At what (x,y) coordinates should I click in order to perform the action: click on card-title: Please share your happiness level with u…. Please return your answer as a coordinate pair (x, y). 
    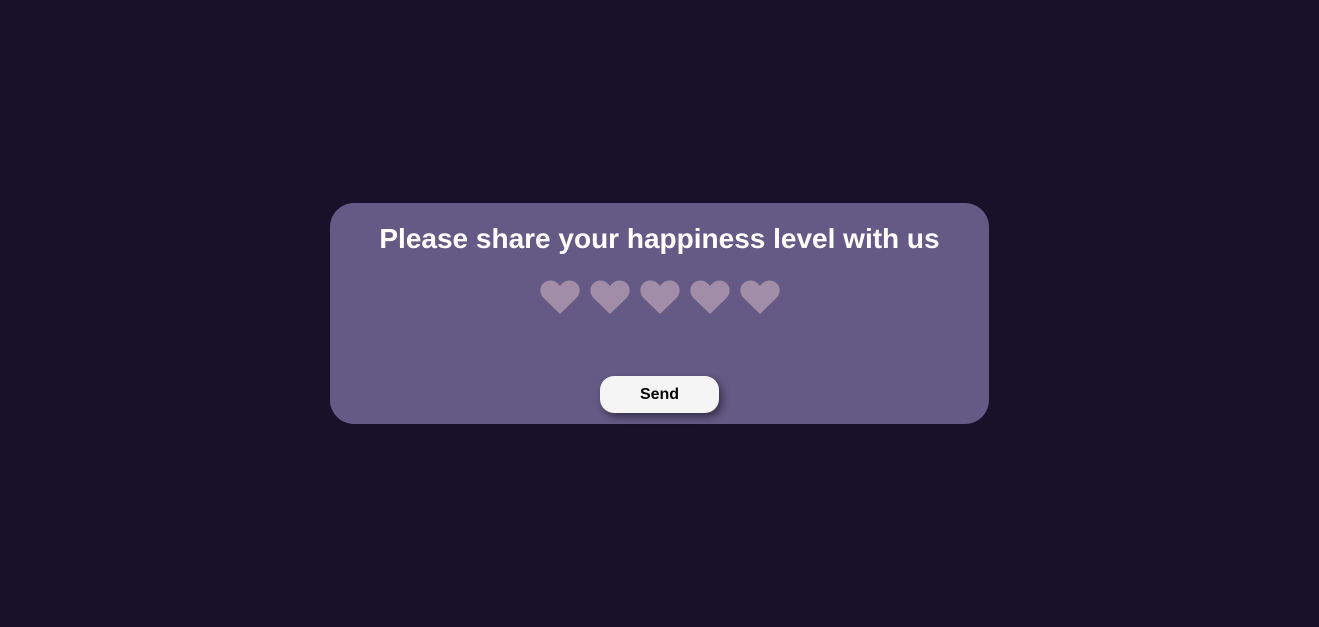
    Looking at the image, I should click on (659, 238).